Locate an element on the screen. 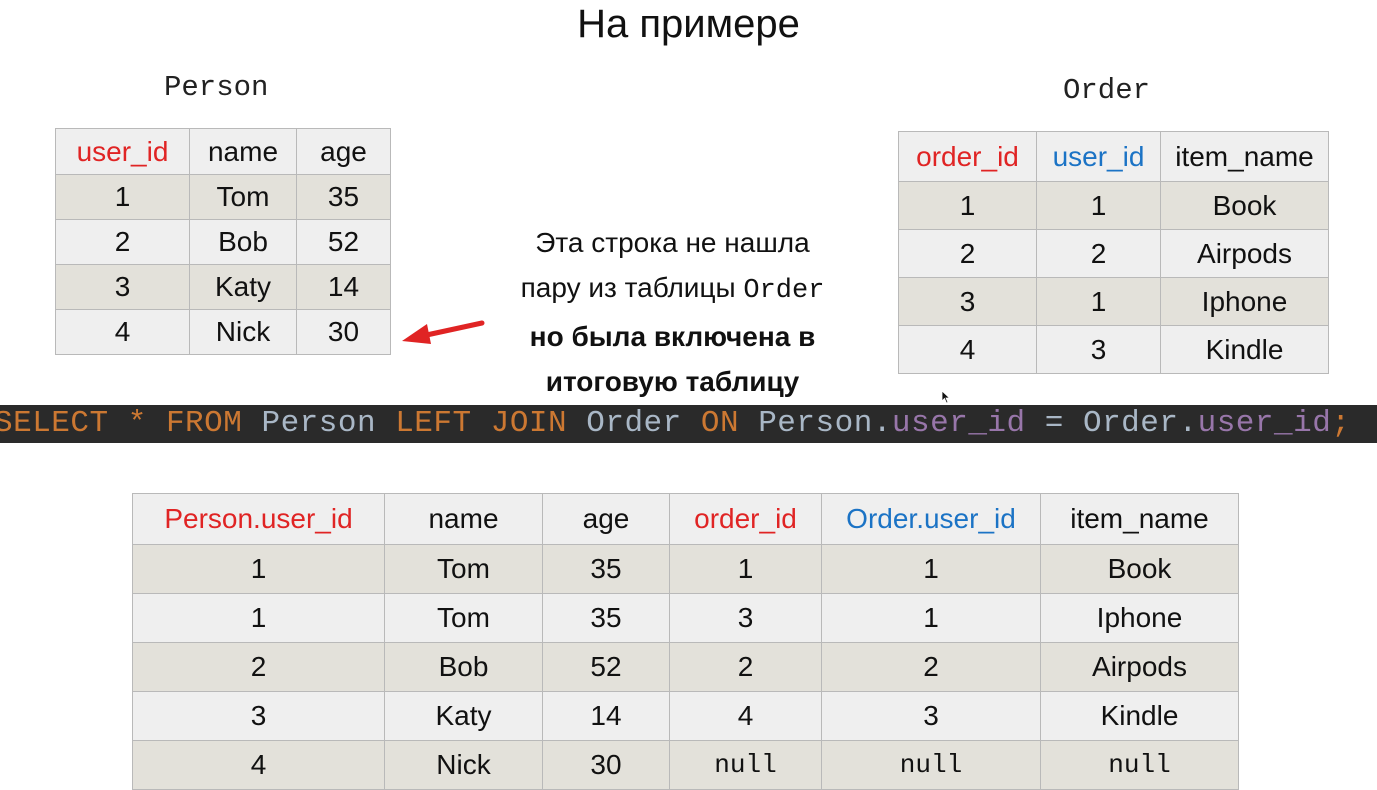 This screenshot has height=790, width=1377. person-cell: Nick is located at coordinates (243, 332).